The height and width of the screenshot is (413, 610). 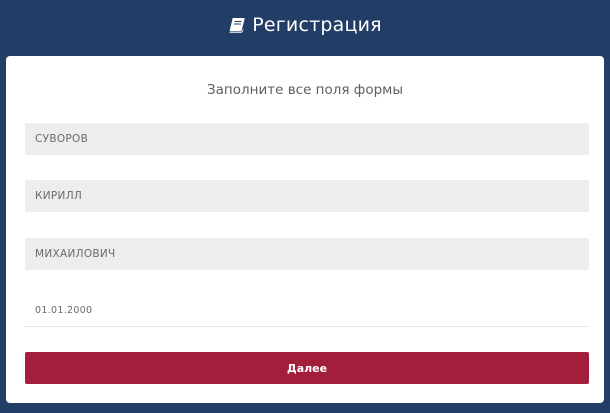 I want to click on page-header: Регистрация, so click(x=305, y=25).